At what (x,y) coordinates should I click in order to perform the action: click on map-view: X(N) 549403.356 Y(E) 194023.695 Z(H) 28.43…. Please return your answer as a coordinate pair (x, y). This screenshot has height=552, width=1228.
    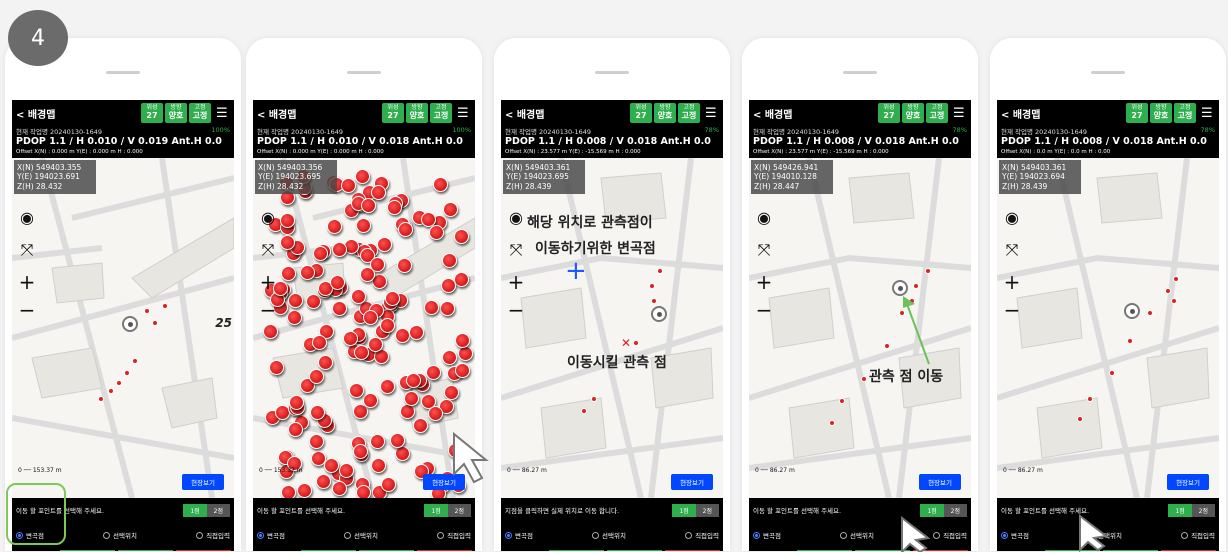
    Looking at the image, I should click on (364, 328).